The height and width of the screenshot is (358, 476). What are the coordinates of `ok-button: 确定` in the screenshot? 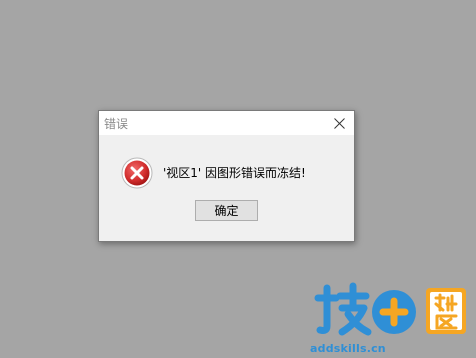 It's located at (226, 210).